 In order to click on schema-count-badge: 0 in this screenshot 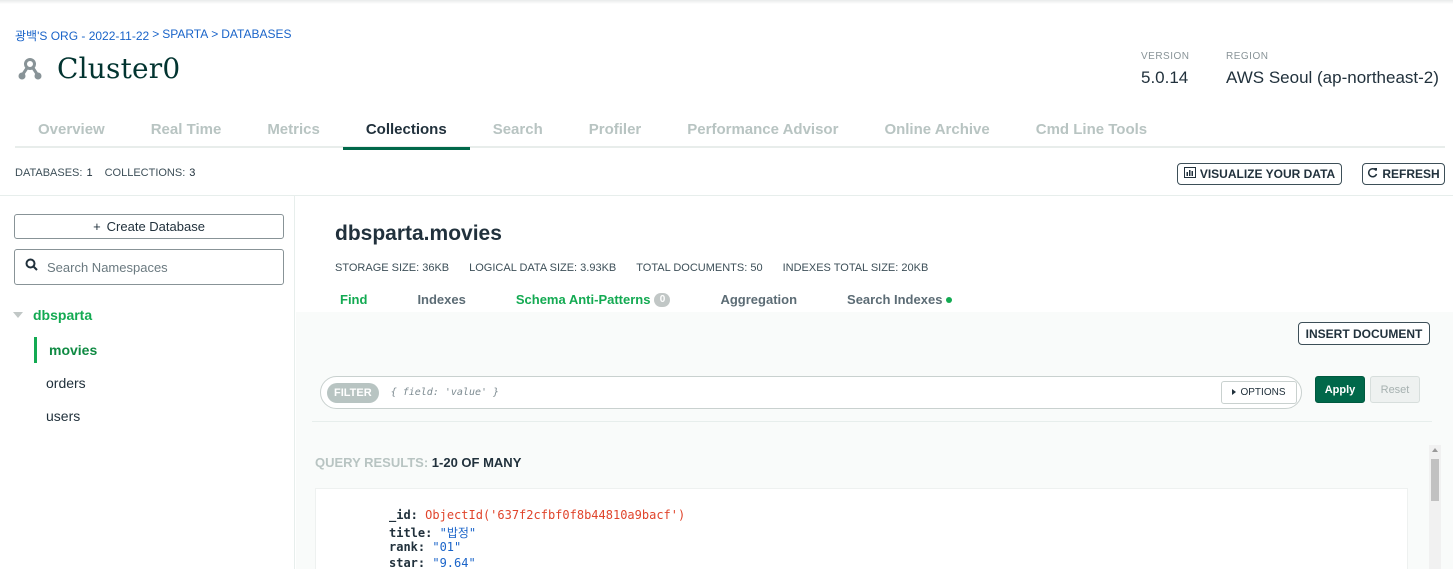, I will do `click(662, 299)`.